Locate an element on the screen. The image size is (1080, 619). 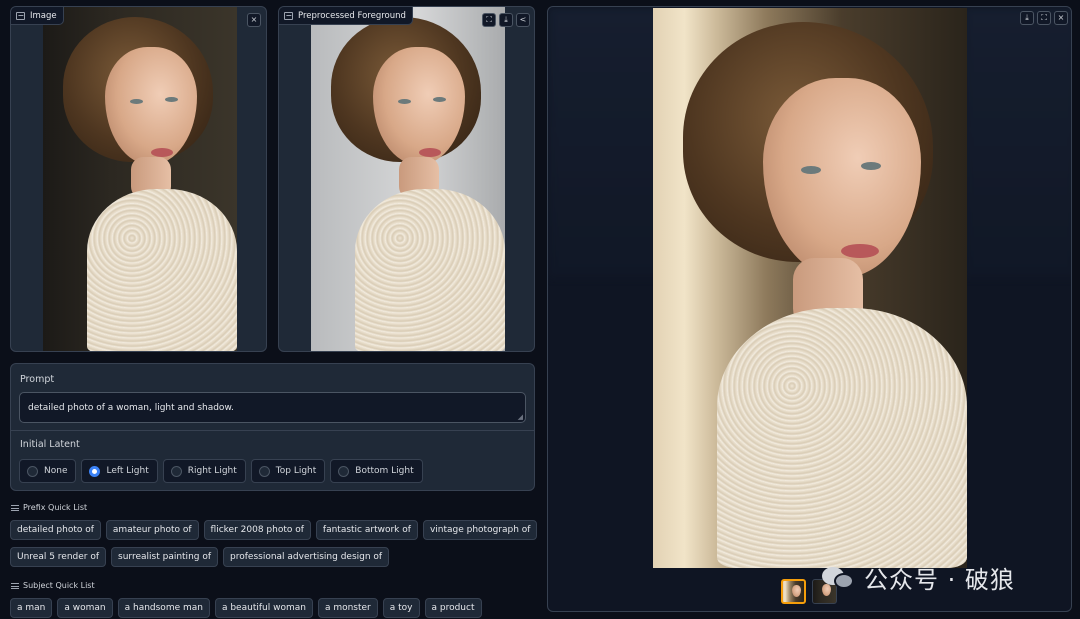
prefix-chip: vintage photograph of is located at coordinates (480, 530).